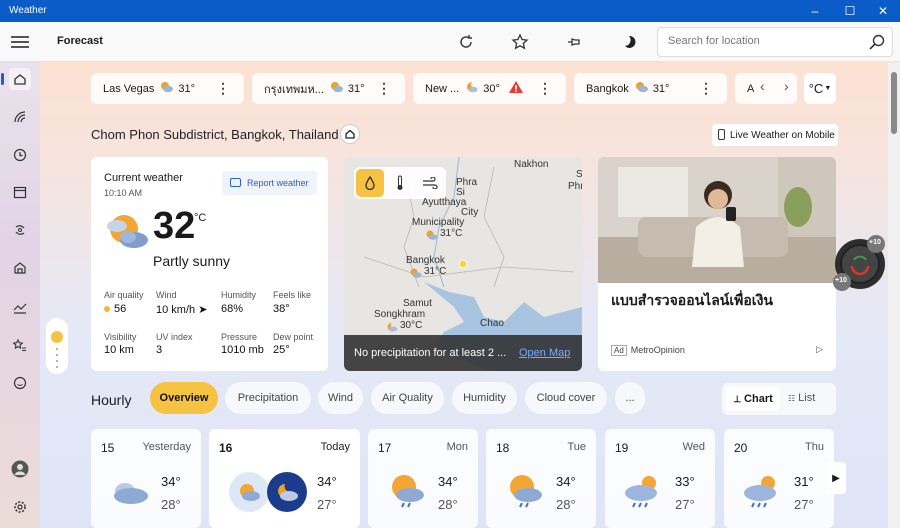  Describe the element at coordinates (328, 88) in the screenshot. I see `location-pill-bangkok-thai: กรุงเทพมห... 31° ⋮` at that location.